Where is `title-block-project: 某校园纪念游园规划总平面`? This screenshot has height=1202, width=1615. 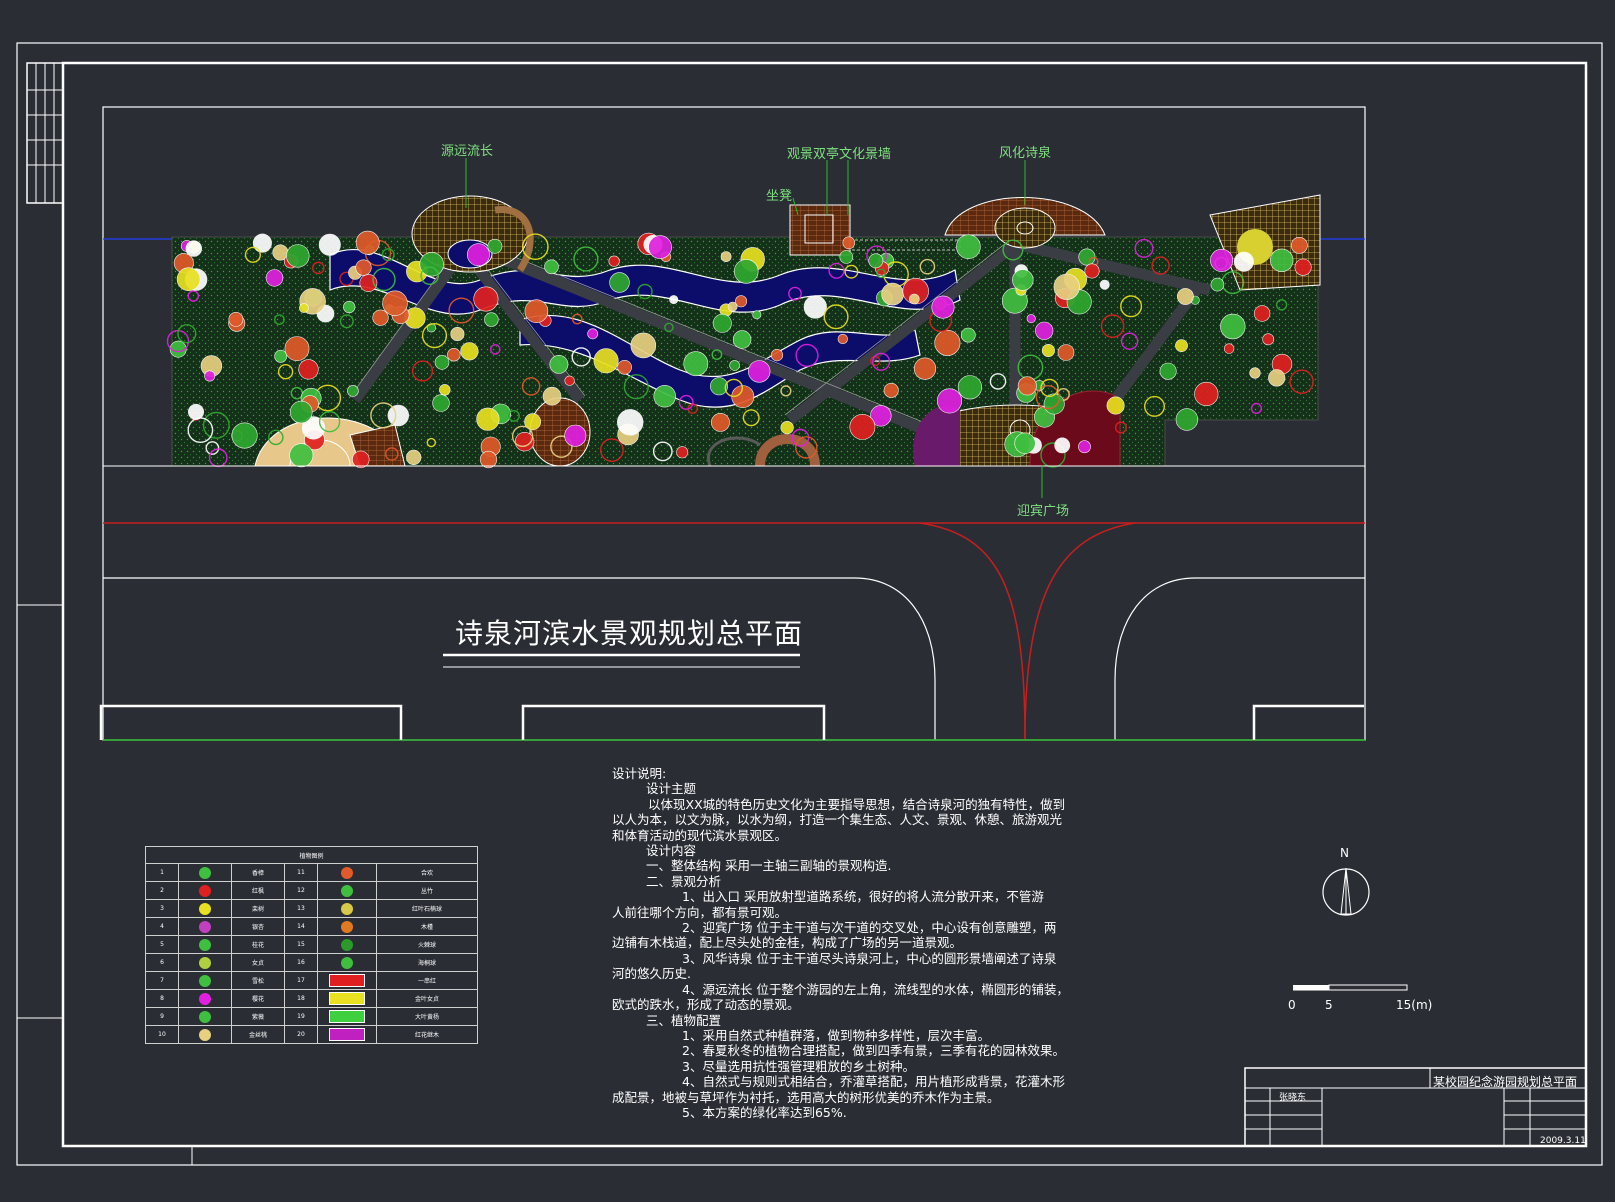 title-block-project: 某校园纪念游园规划总平面 is located at coordinates (1505, 1082).